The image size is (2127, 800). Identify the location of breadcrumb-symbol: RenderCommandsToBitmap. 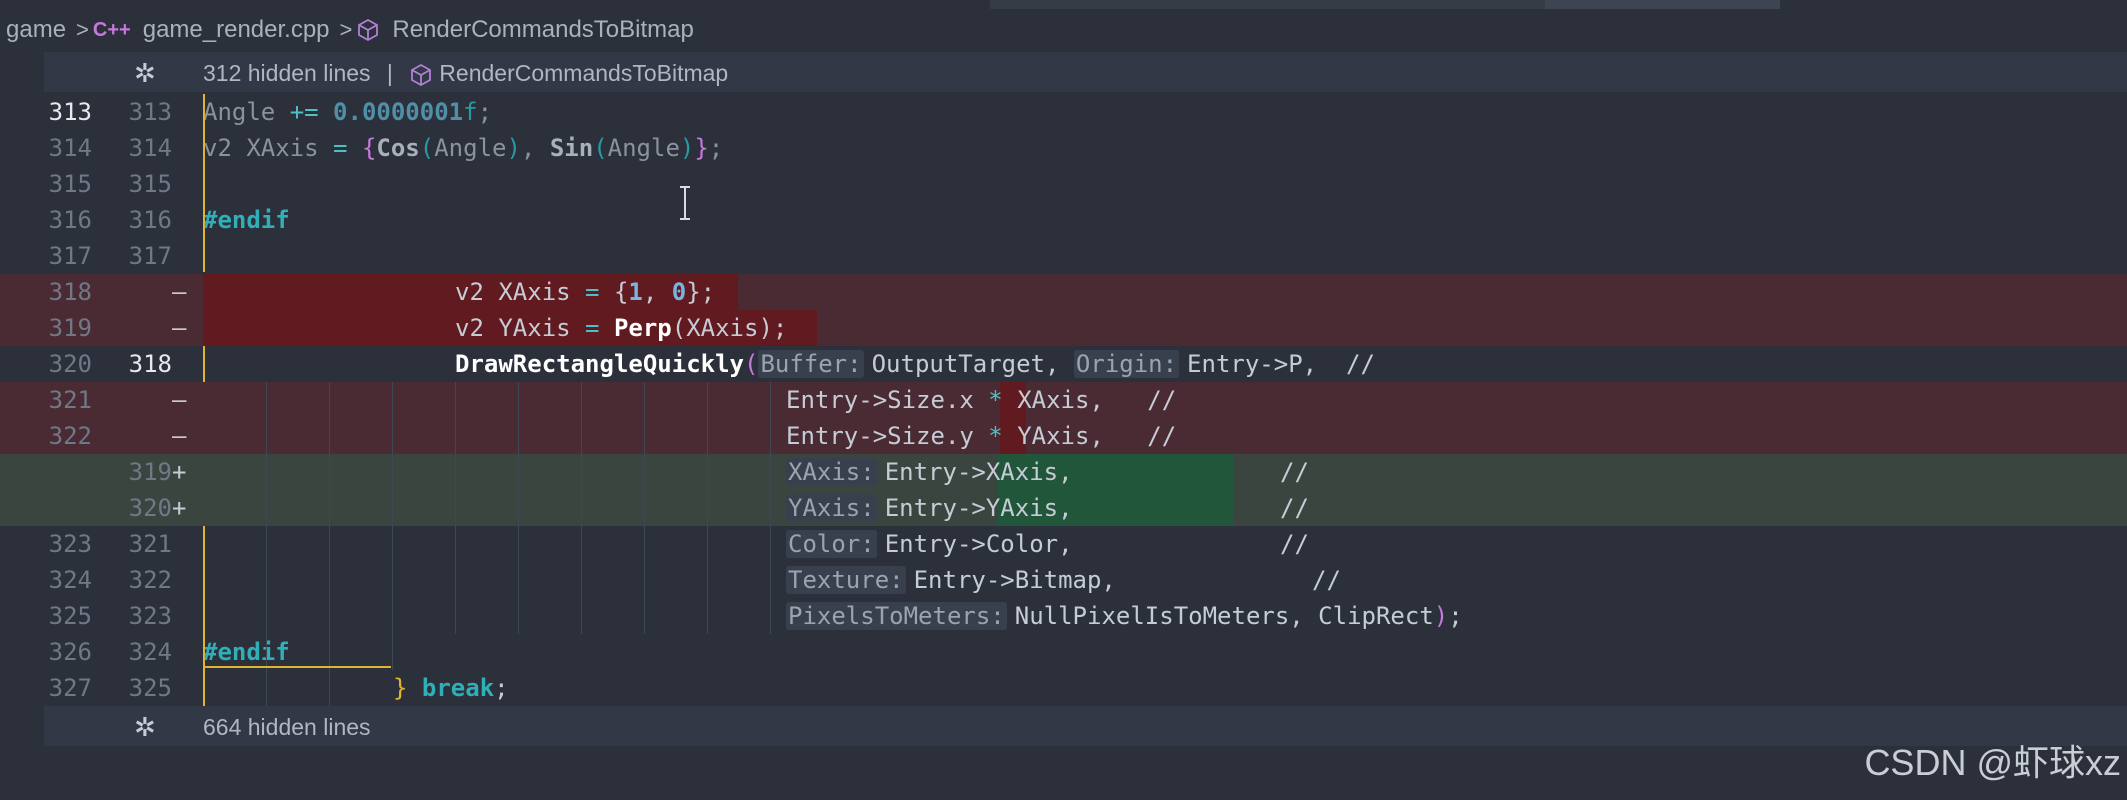
(542, 30).